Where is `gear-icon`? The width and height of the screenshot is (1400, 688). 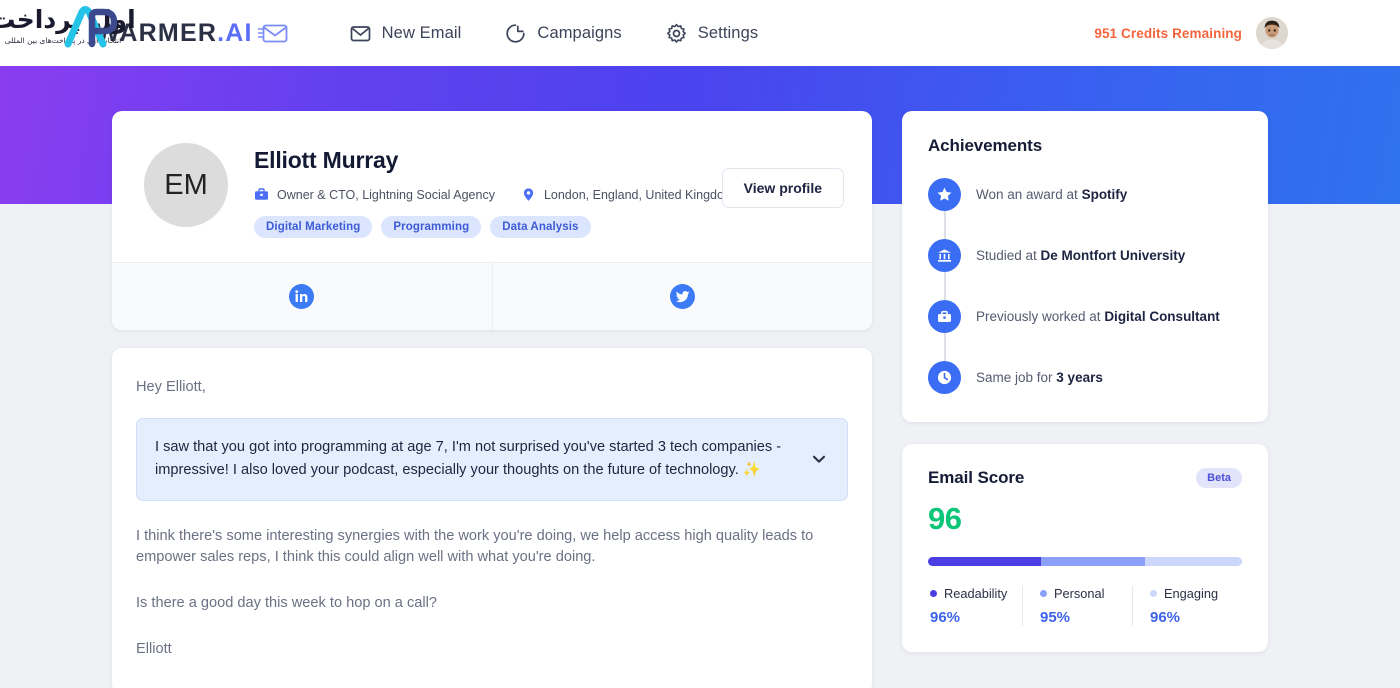 gear-icon is located at coordinates (676, 33).